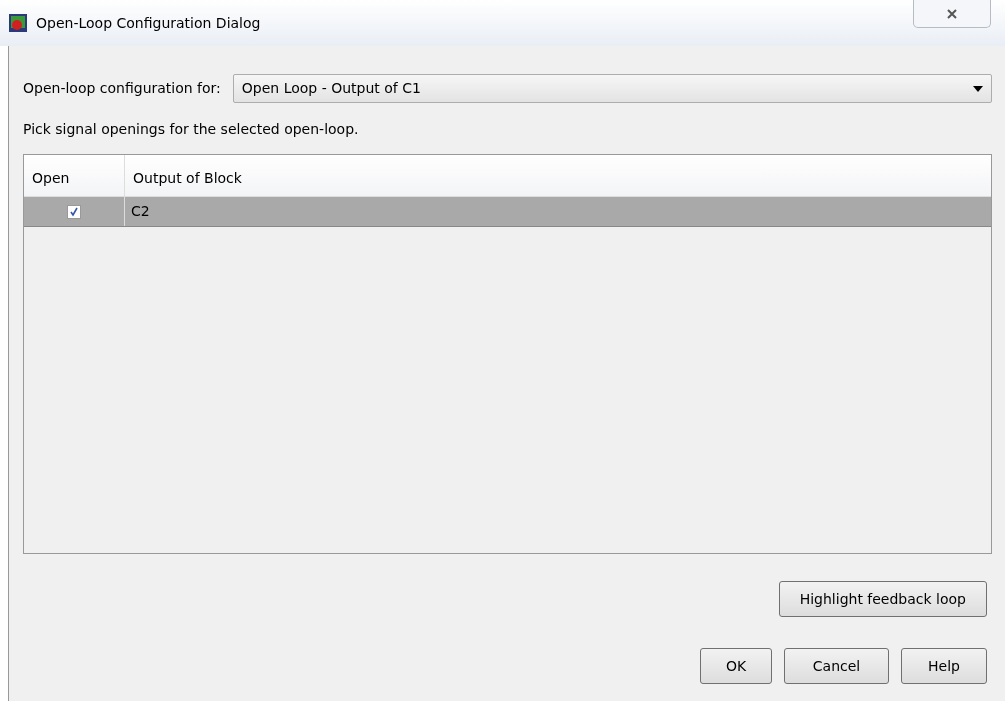 This screenshot has height=701, width=1005. I want to click on checkbox, so click(74, 211).